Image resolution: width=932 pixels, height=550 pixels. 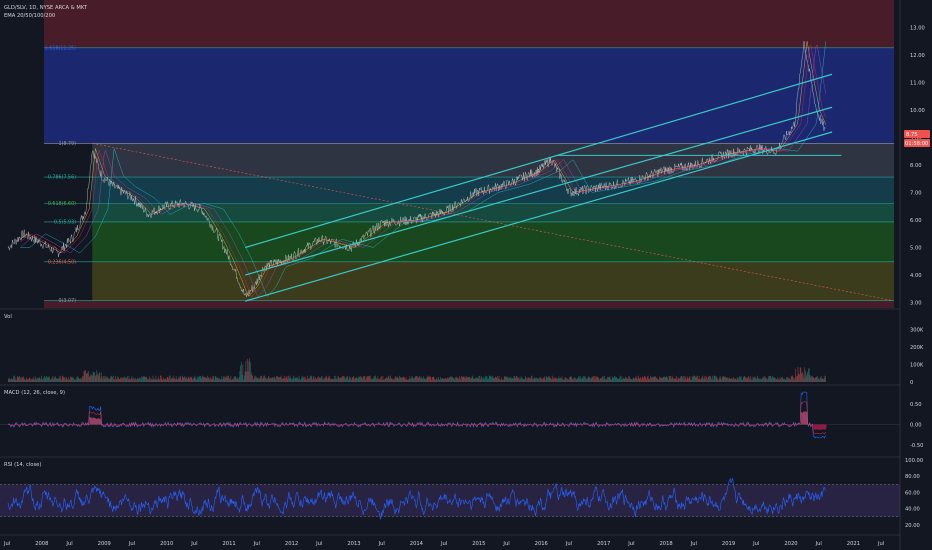 What do you see at coordinates (34, 393) in the screenshot?
I see `macd-label: MACD (12, 26, close, 9)` at bounding box center [34, 393].